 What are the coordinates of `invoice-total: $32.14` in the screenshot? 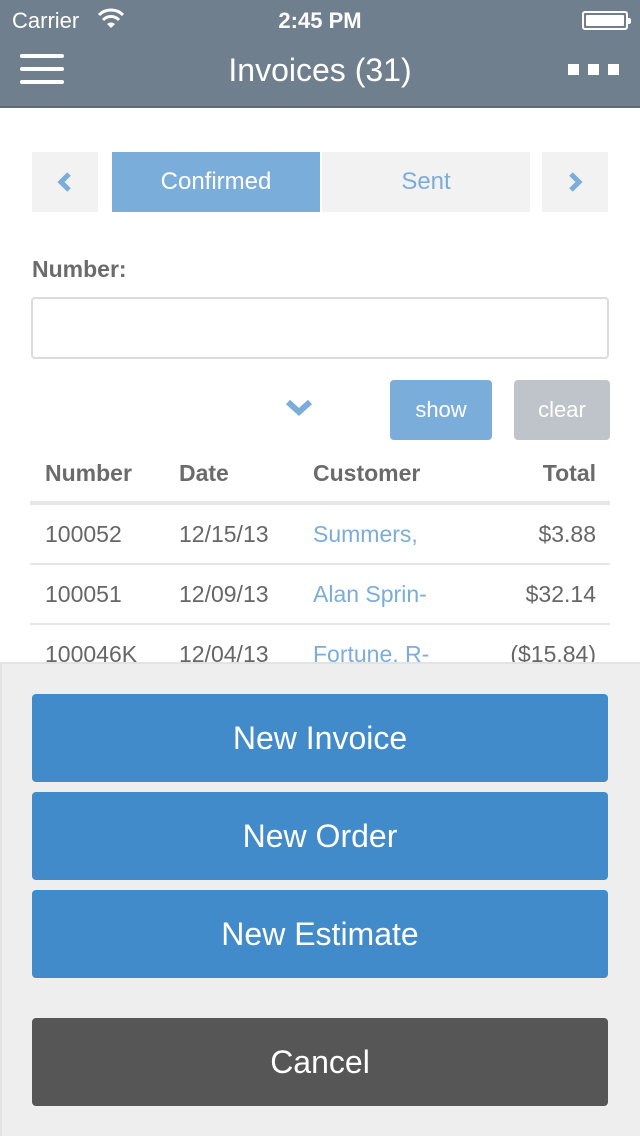 It's located at (560, 593).